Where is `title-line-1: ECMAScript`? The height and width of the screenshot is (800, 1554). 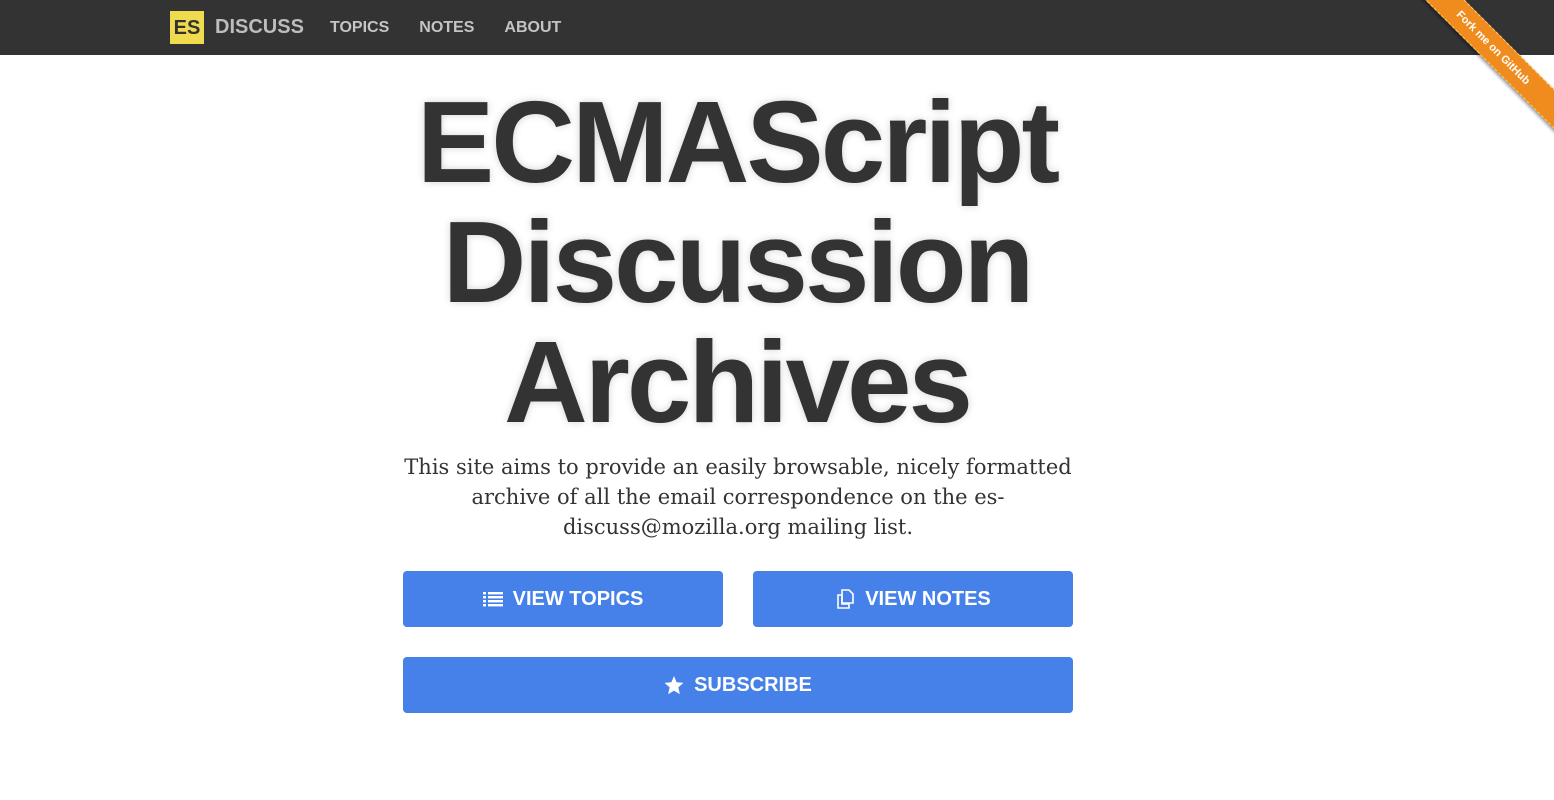
title-line-1: ECMAScript is located at coordinates (738, 142).